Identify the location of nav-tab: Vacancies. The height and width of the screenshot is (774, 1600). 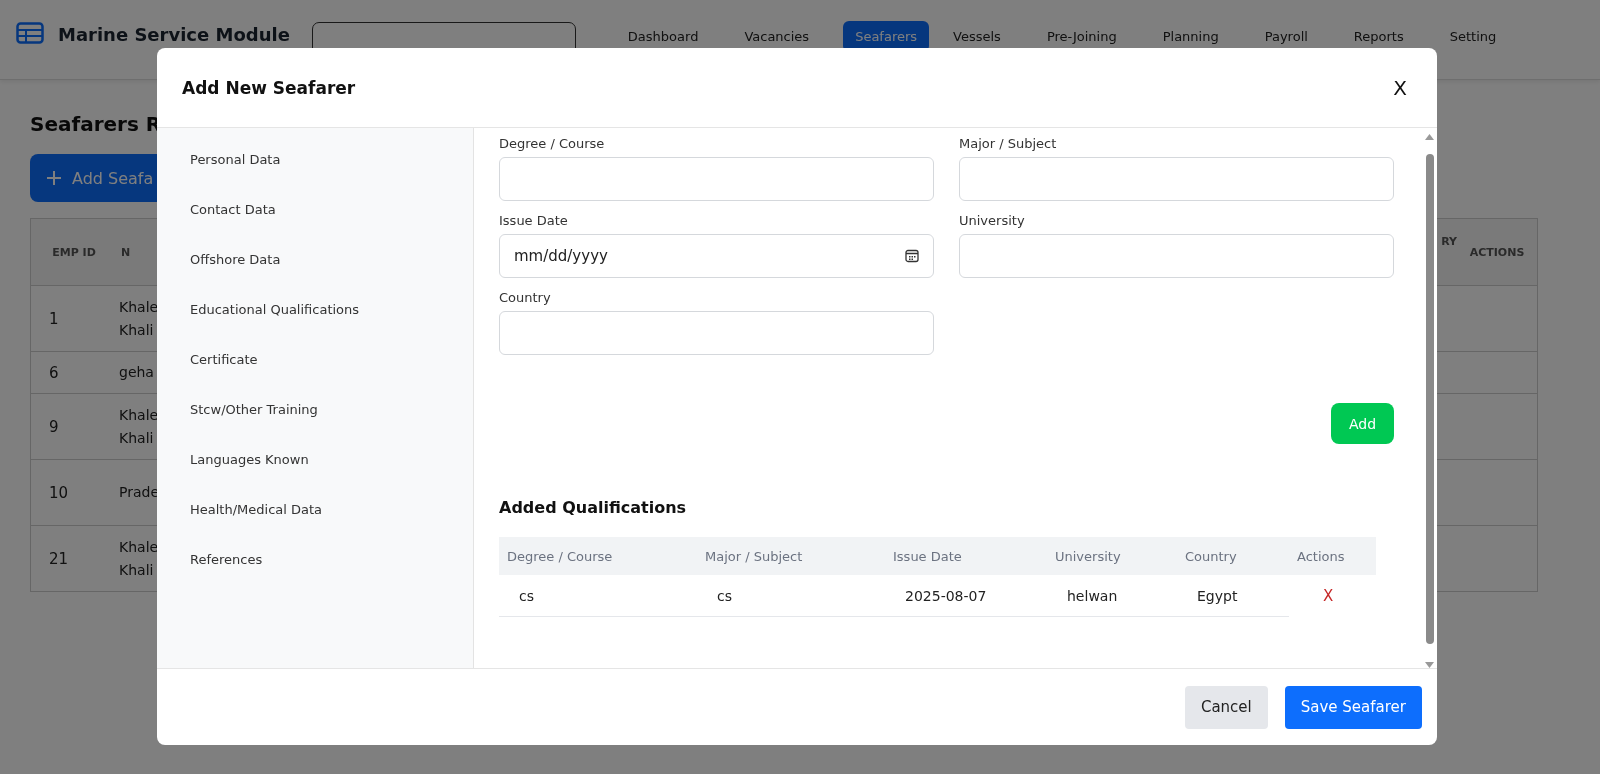
(777, 36).